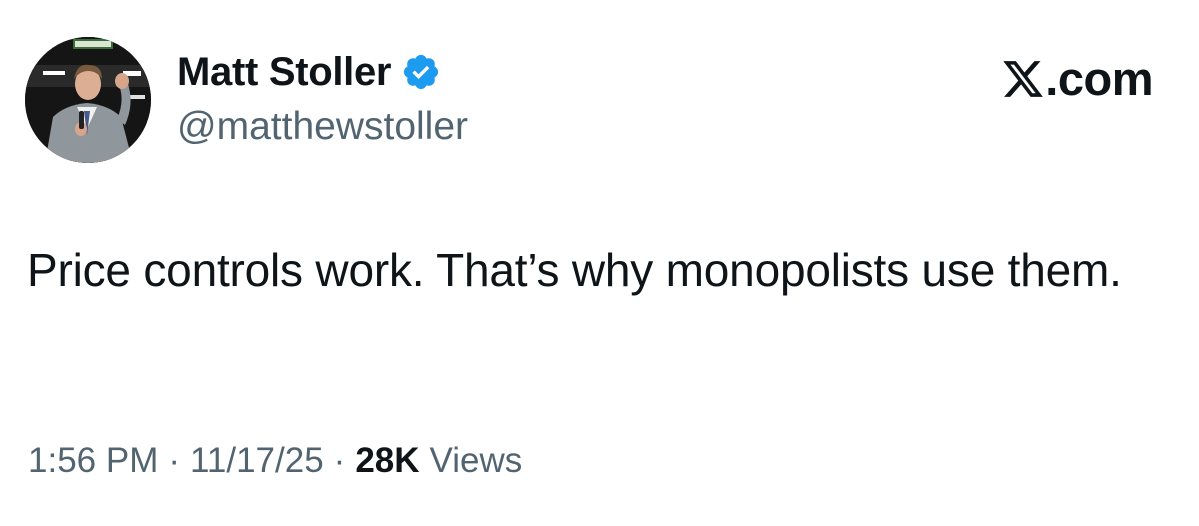 The width and height of the screenshot is (1199, 526). What do you see at coordinates (284, 72) in the screenshot?
I see `display-name: Matt Stoller` at bounding box center [284, 72].